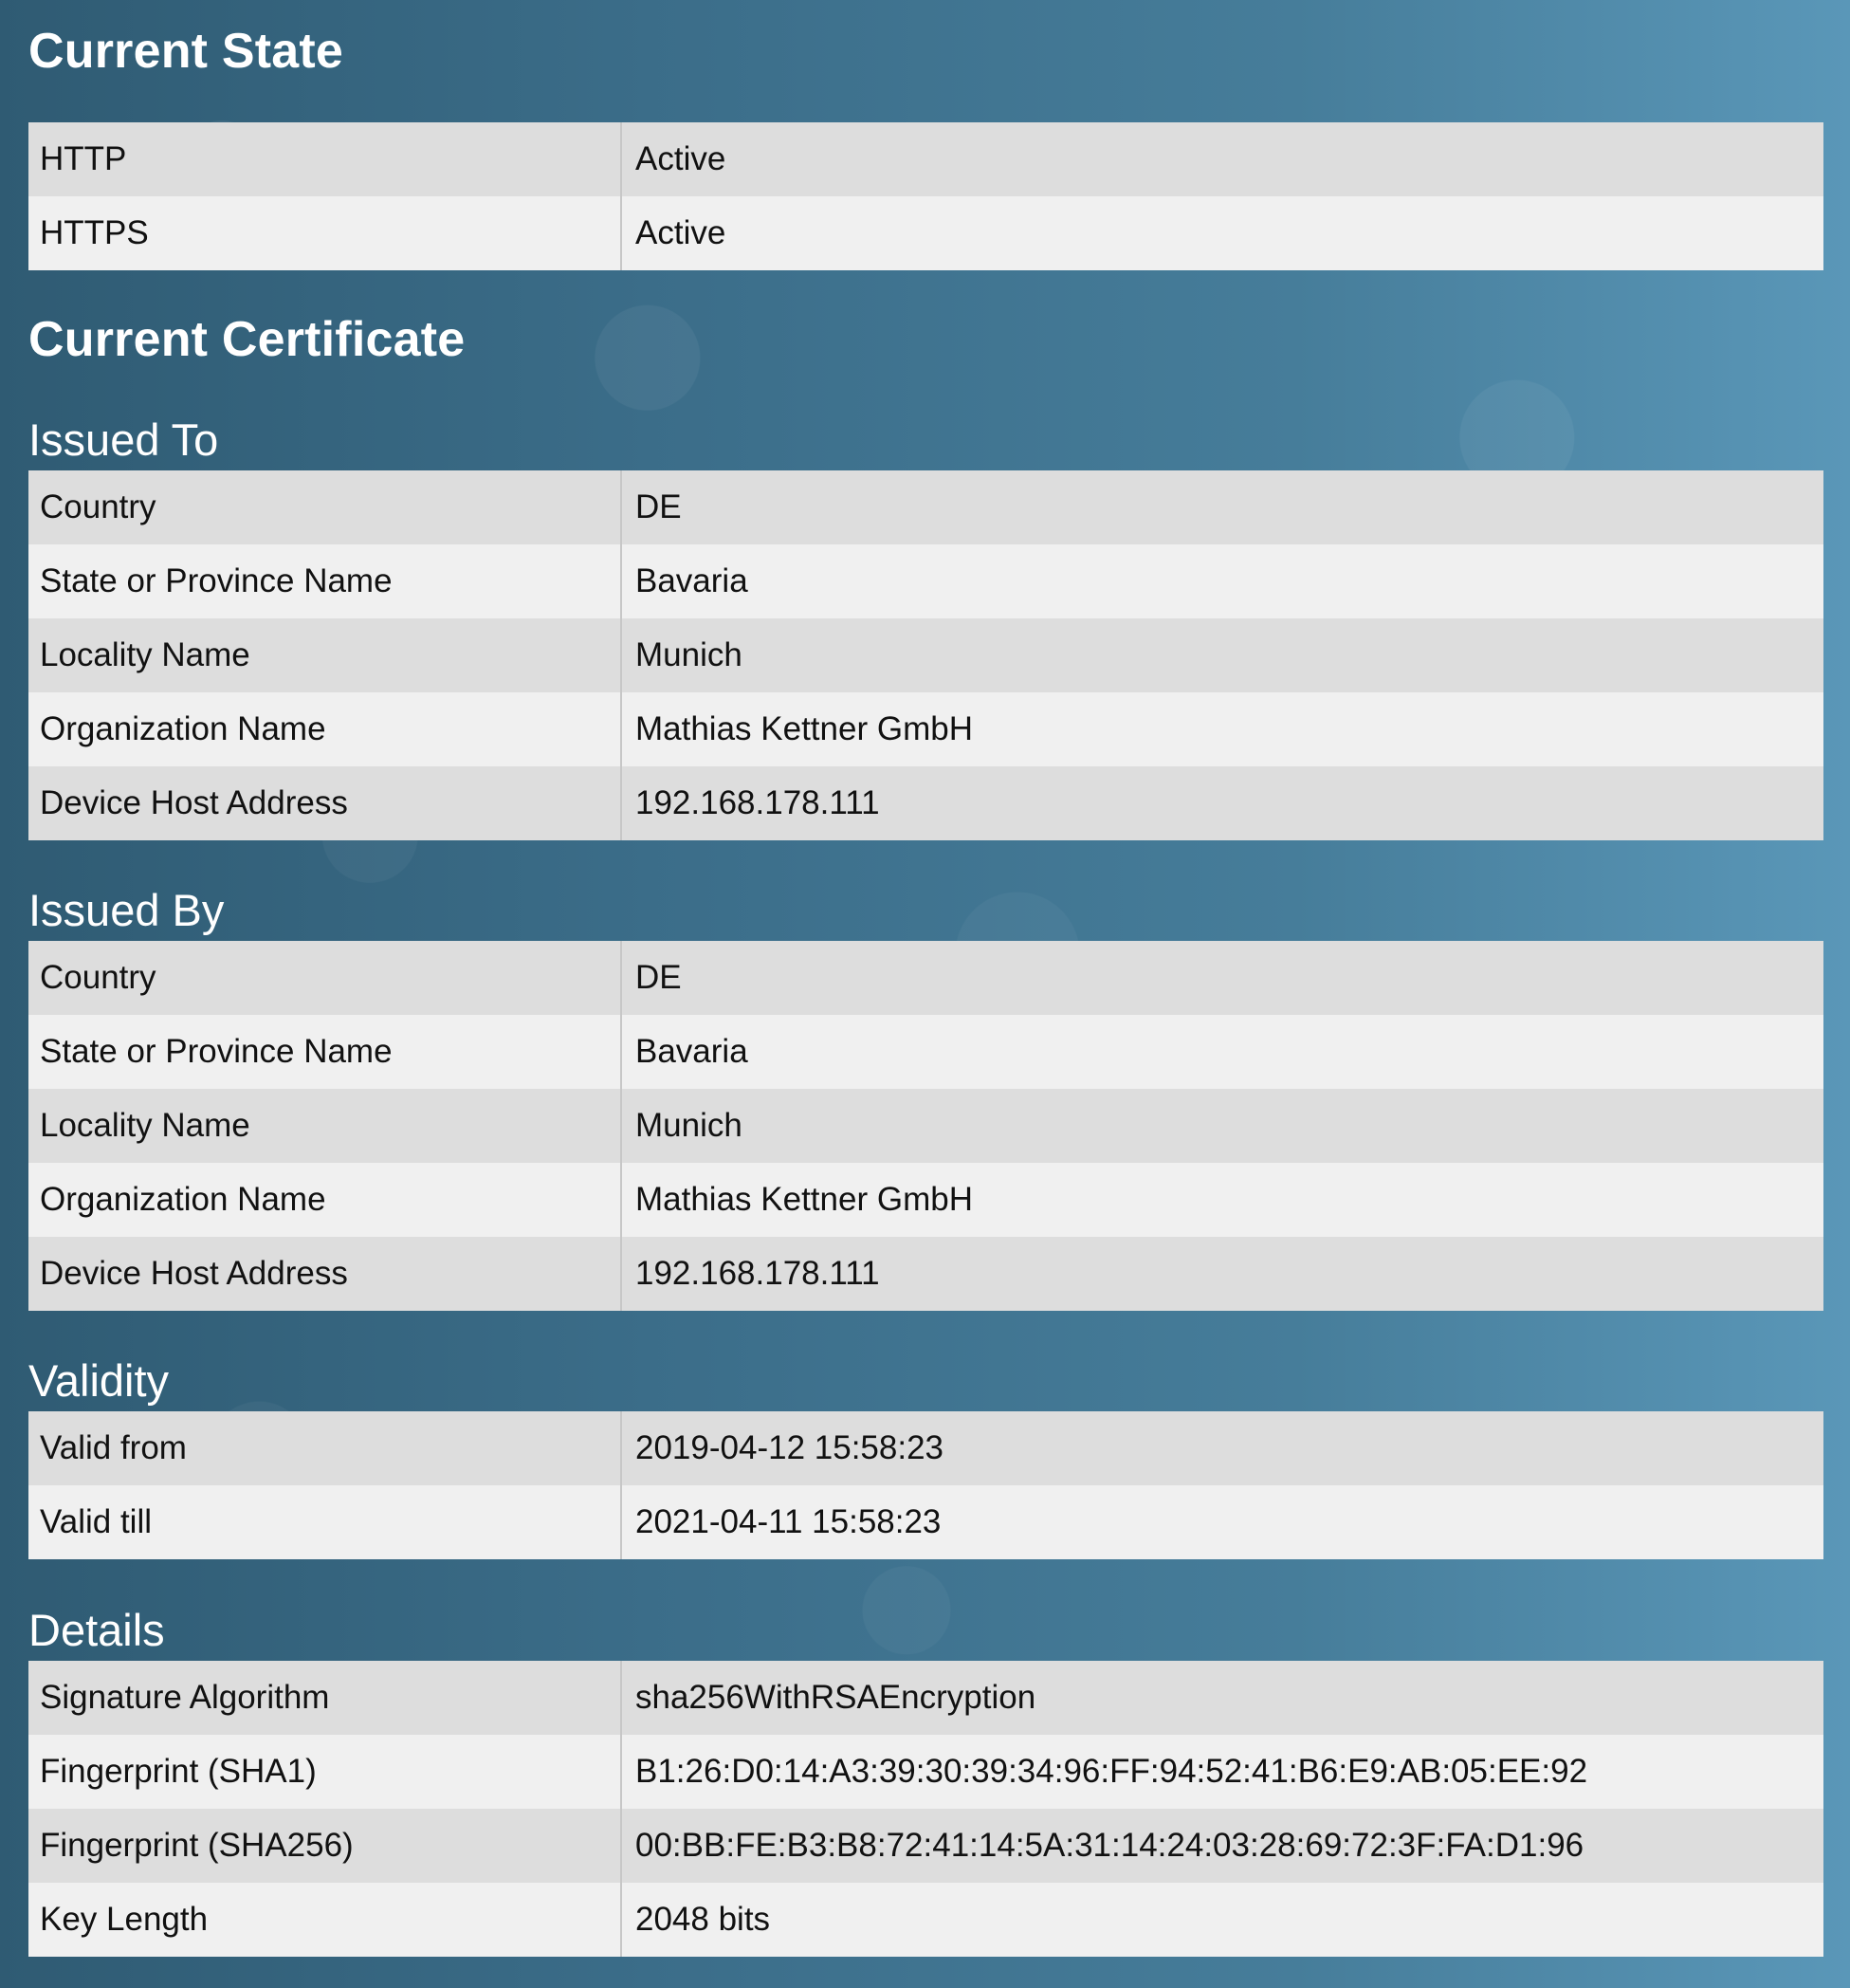  Describe the element at coordinates (325, 1522) in the screenshot. I see `row-key: Valid till` at that location.